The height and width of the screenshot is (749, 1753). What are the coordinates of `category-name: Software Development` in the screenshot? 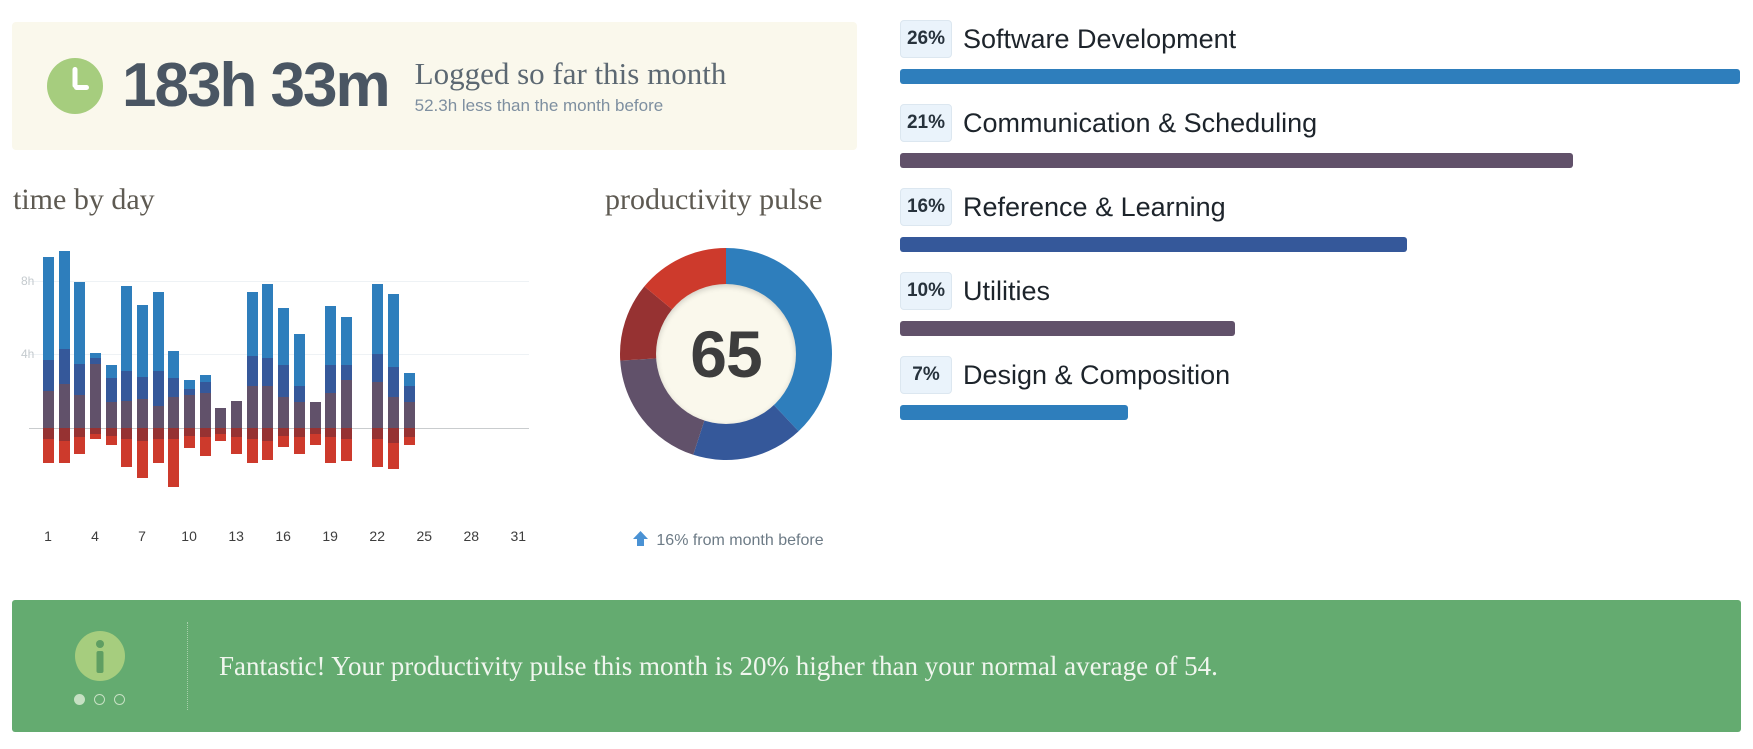 It's located at (1099, 39).